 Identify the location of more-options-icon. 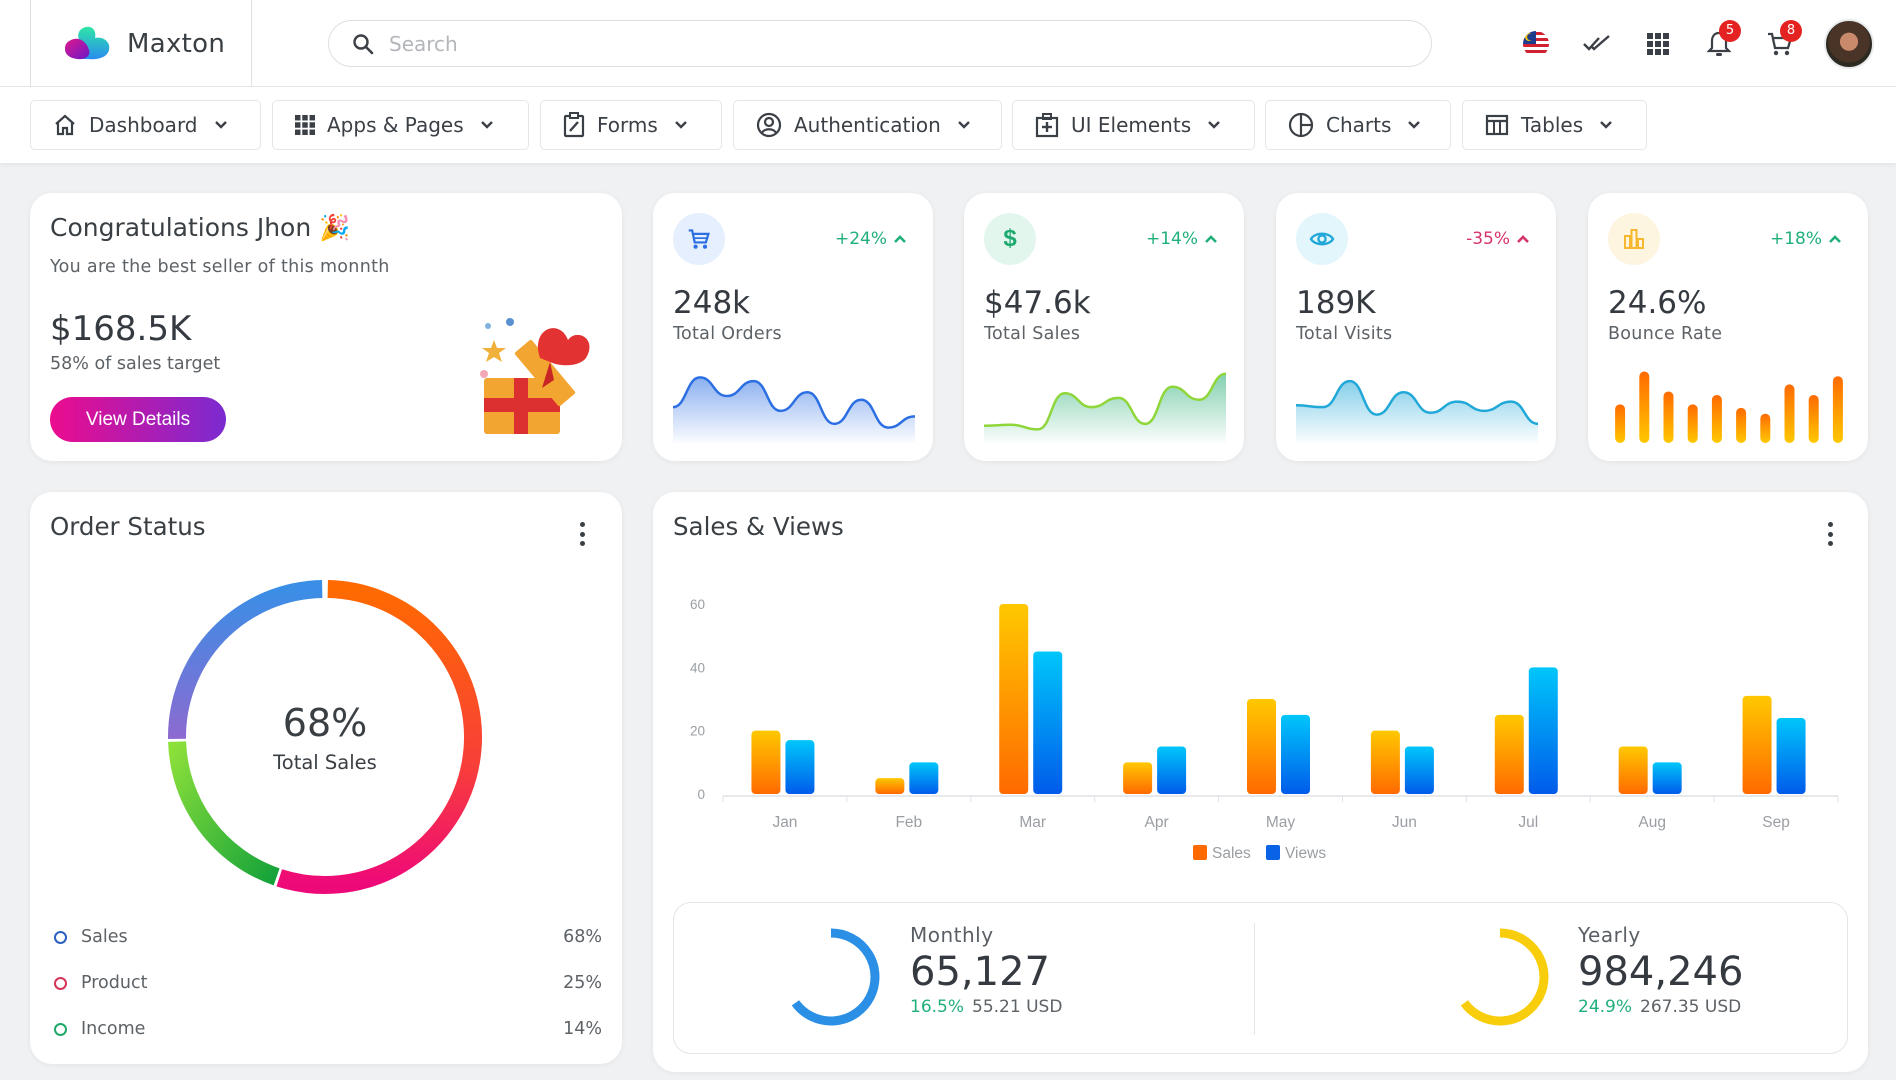
(582, 534).